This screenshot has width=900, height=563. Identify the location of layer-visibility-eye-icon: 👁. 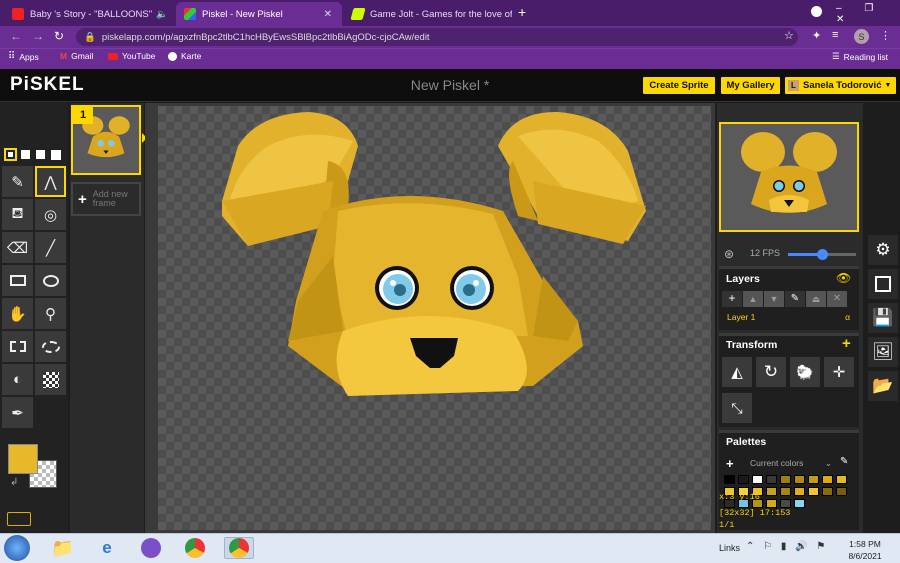
(843, 278).